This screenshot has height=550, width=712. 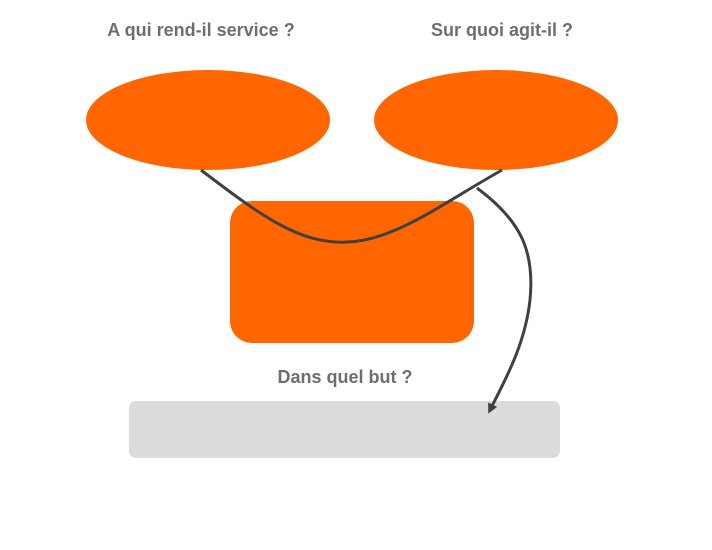 I want to click on goal-box, so click(x=344, y=429).